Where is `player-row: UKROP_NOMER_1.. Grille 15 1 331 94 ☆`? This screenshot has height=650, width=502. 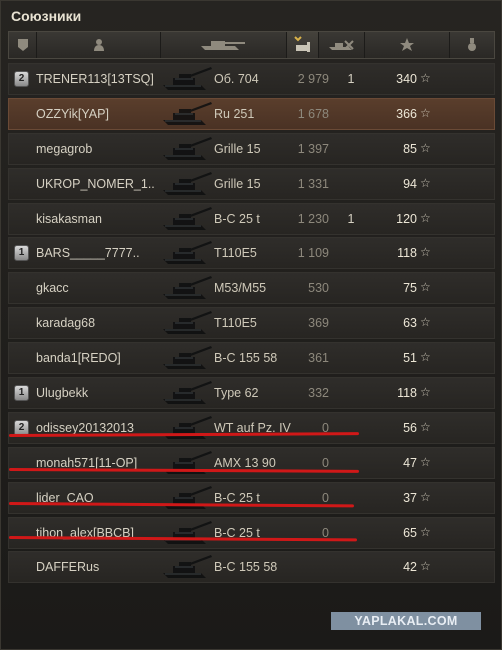 player-row: UKROP_NOMER_1.. Grille 15 1 331 94 ☆ is located at coordinates (251, 183).